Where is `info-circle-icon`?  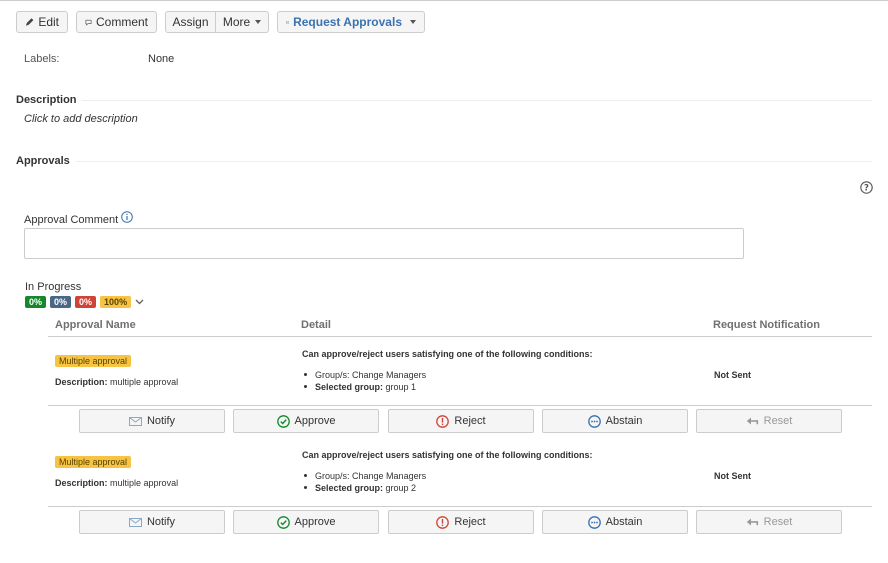
info-circle-icon is located at coordinates (127, 217).